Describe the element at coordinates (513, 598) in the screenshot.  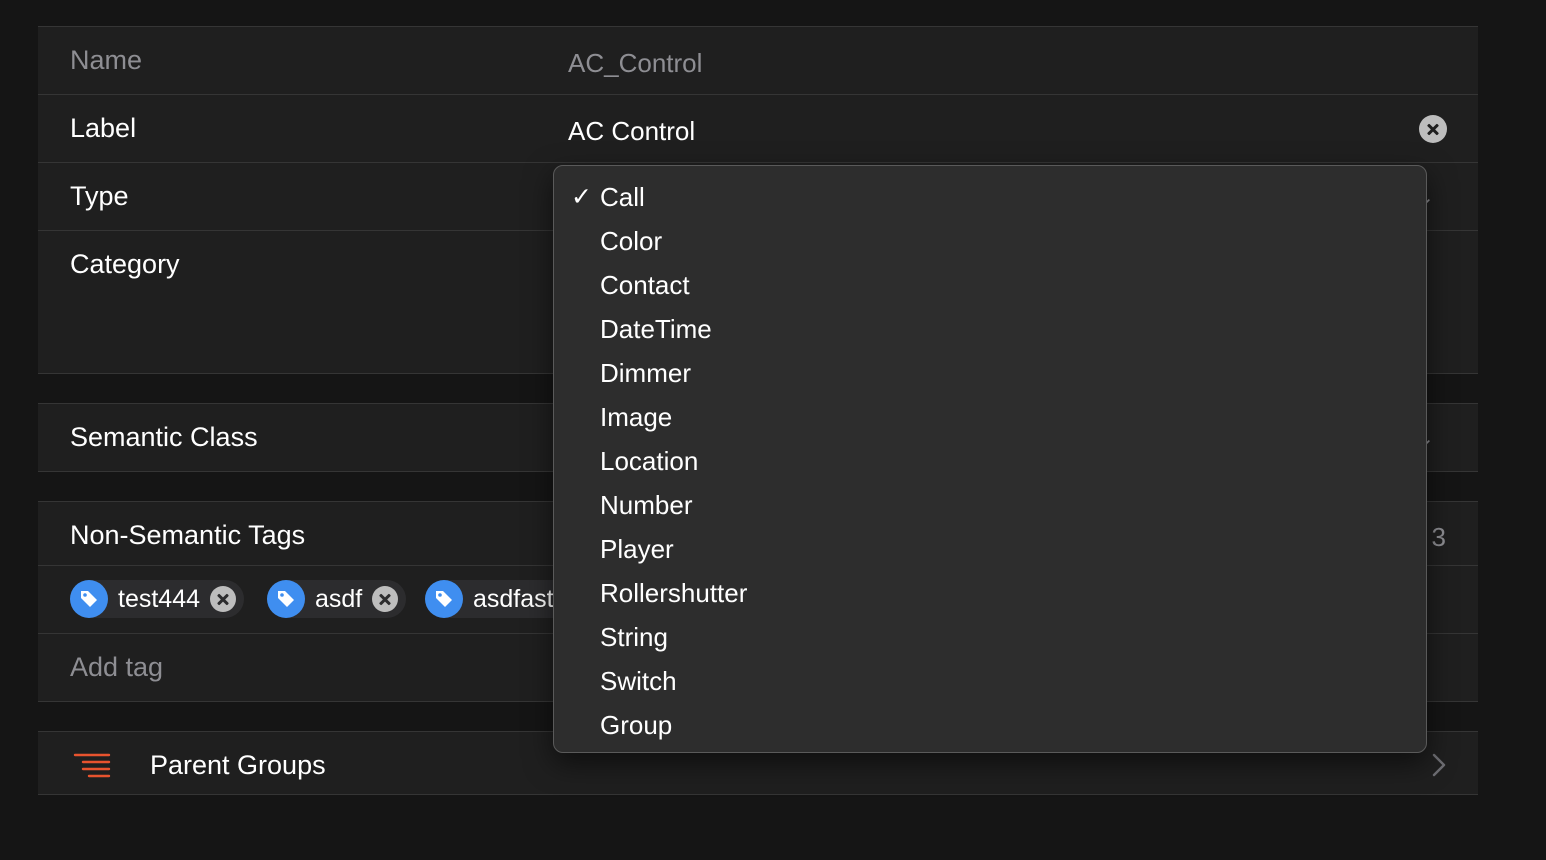
I see `tag-chip-label: asdfast` at that location.